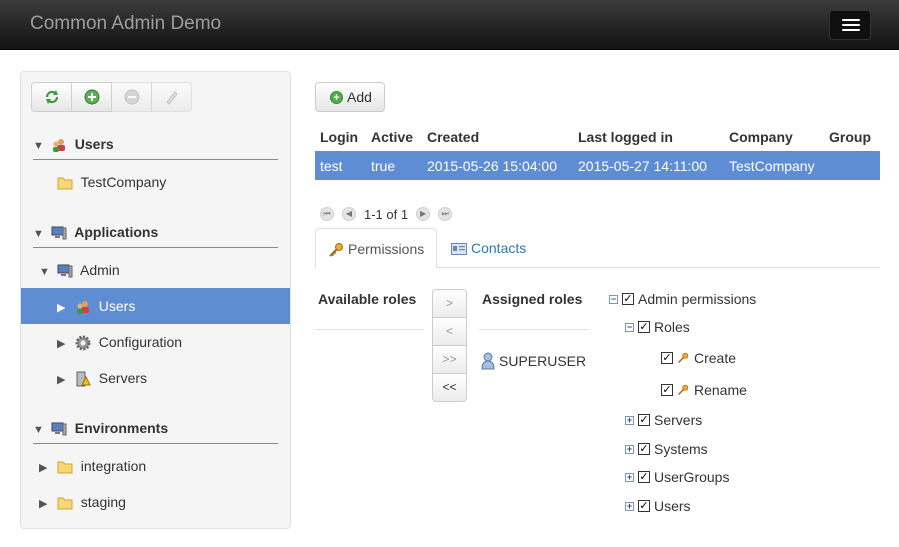 The width and height of the screenshot is (899, 547). Describe the element at coordinates (449, 25) in the screenshot. I see `navbar: Common Admin Demo` at that location.